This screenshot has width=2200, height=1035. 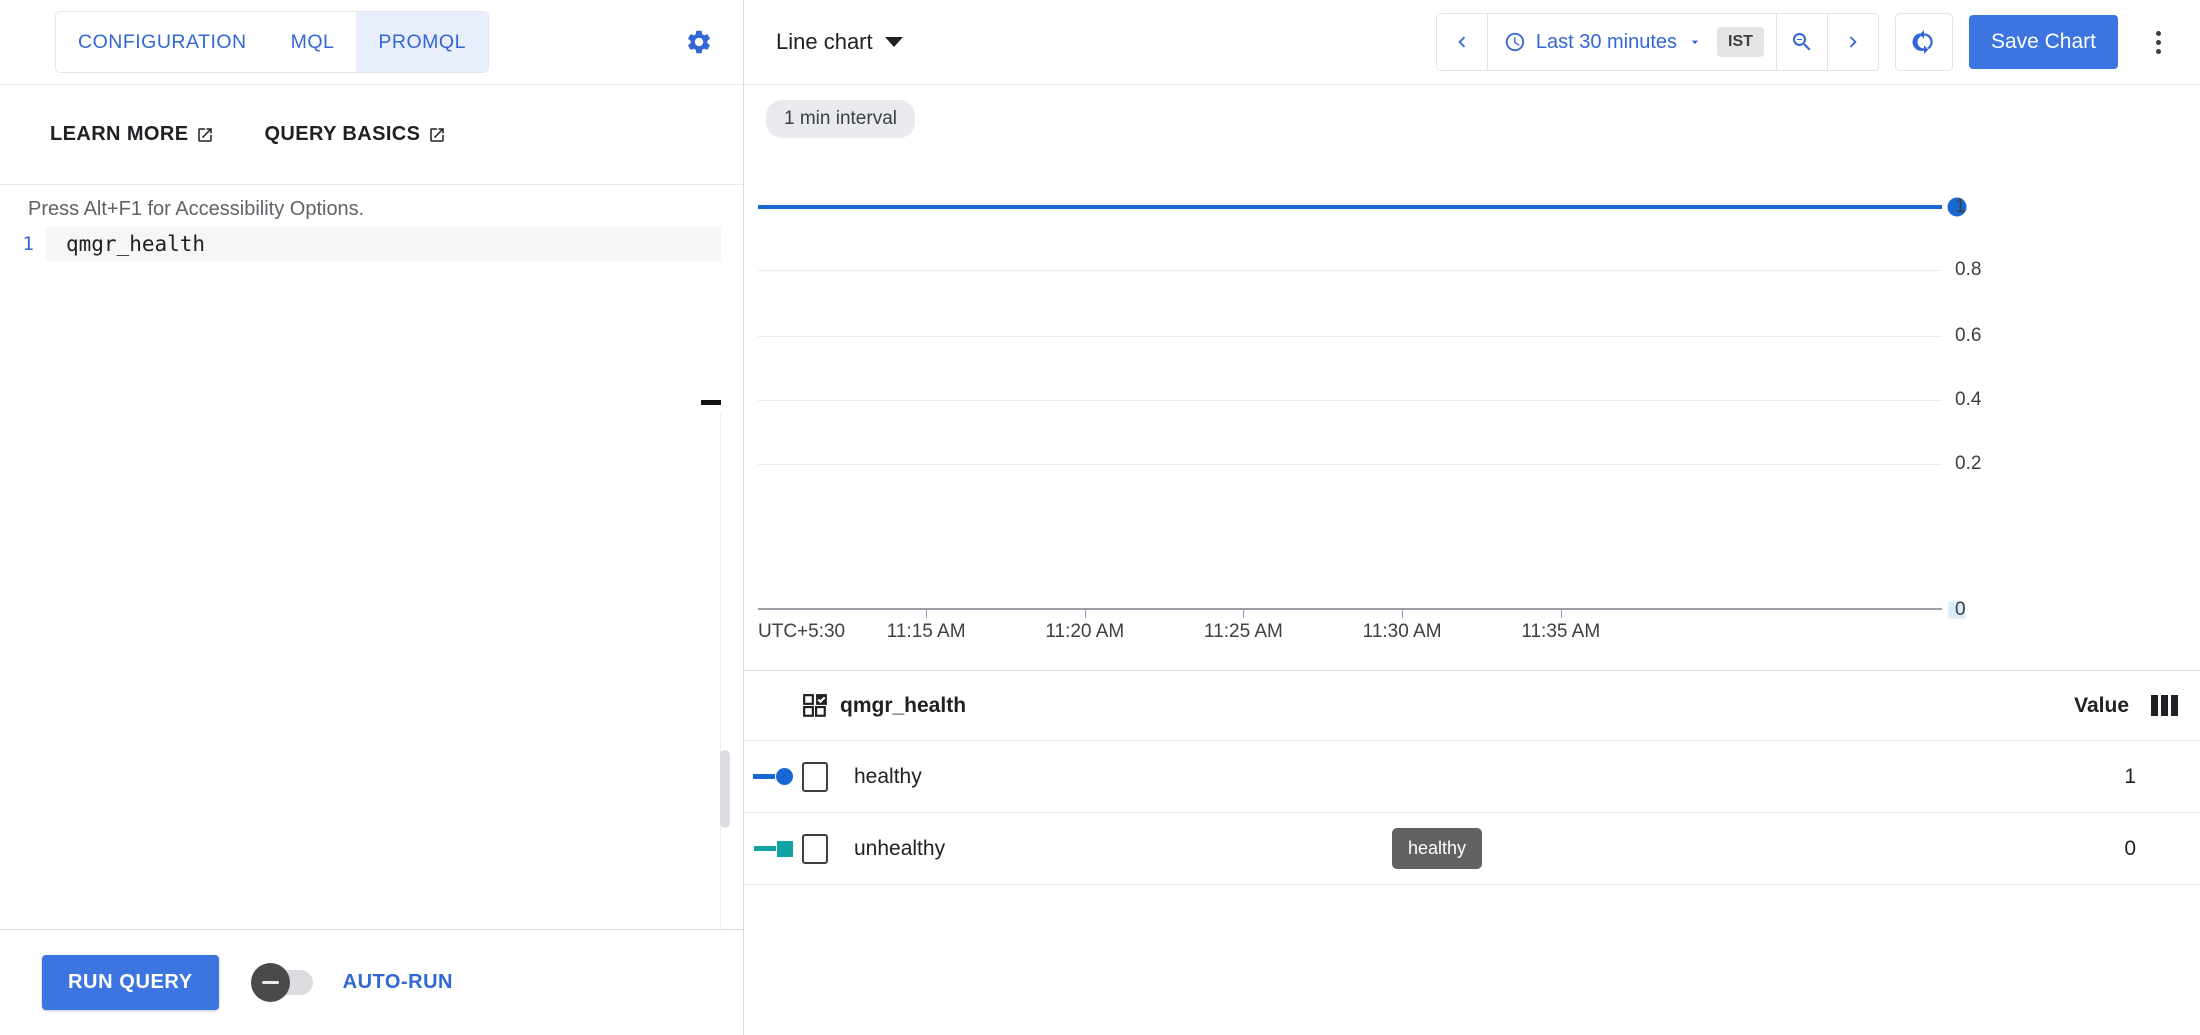 What do you see at coordinates (1402, 631) in the screenshot?
I see `x-tick-label: 11:30 AM` at bounding box center [1402, 631].